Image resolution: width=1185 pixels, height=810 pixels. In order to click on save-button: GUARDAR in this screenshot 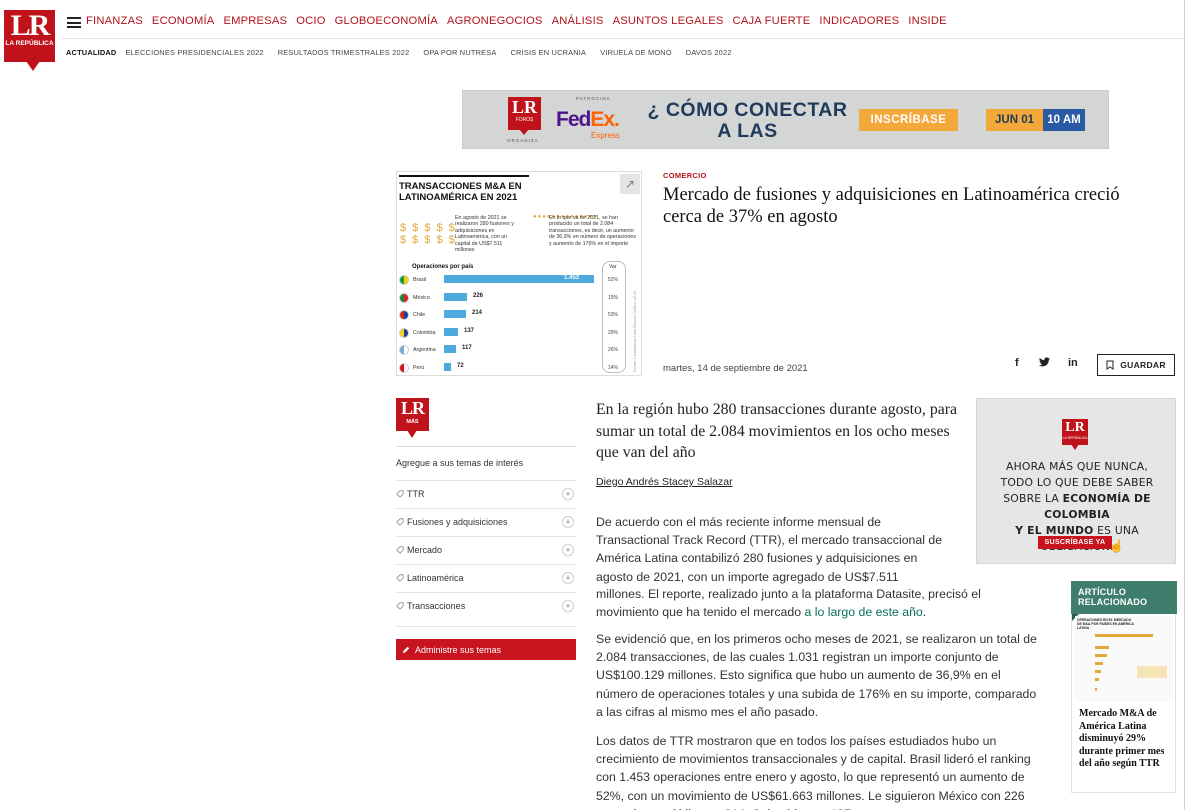, I will do `click(1136, 365)`.